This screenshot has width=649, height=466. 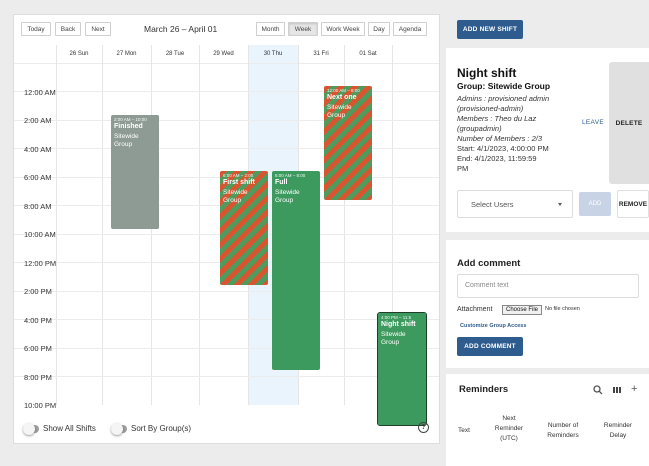 What do you see at coordinates (398, 324) in the screenshot?
I see `event-name: Night shift` at bounding box center [398, 324].